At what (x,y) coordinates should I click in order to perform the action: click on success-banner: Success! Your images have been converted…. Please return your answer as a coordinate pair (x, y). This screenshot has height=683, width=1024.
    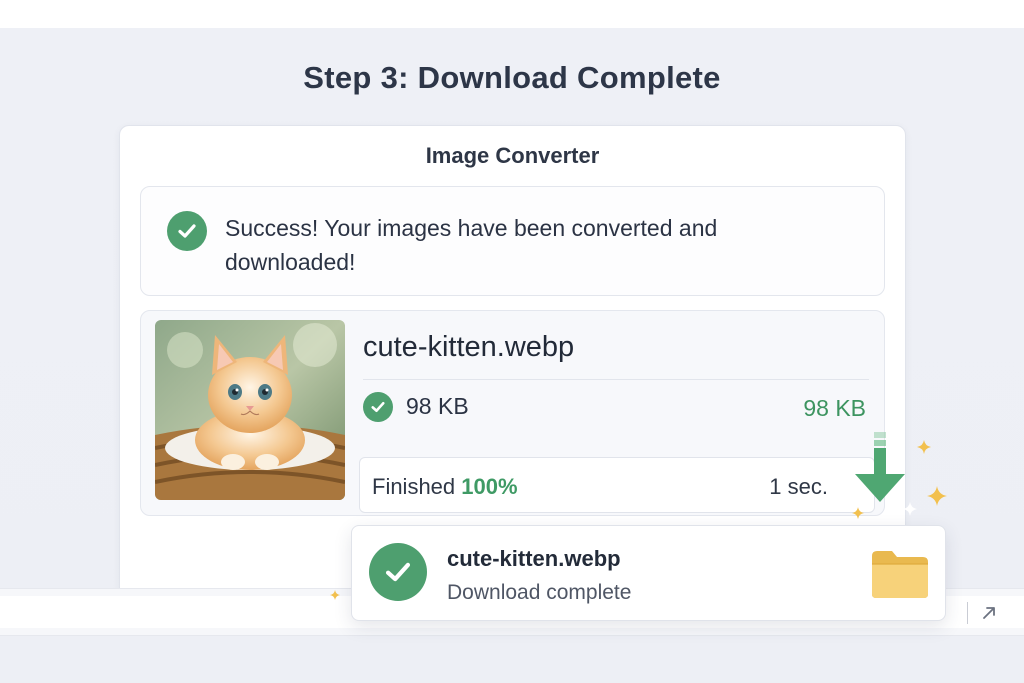
    Looking at the image, I should click on (512, 241).